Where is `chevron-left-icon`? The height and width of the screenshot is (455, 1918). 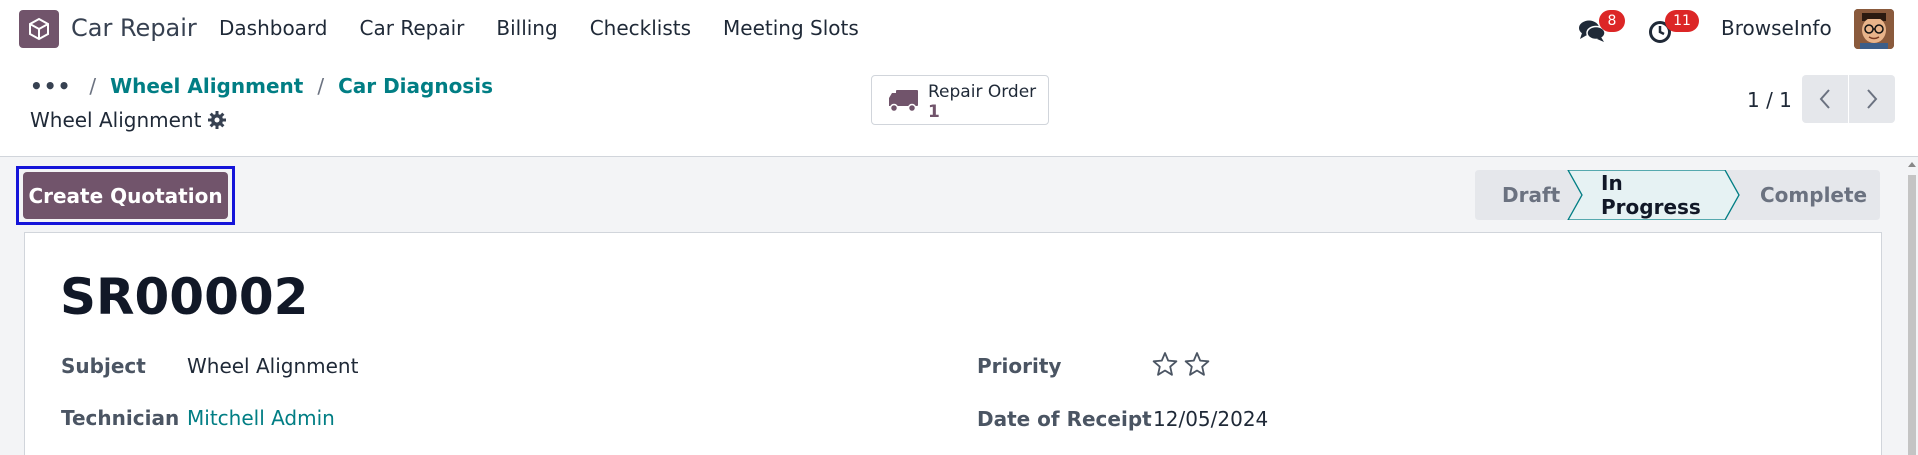 chevron-left-icon is located at coordinates (1824, 99).